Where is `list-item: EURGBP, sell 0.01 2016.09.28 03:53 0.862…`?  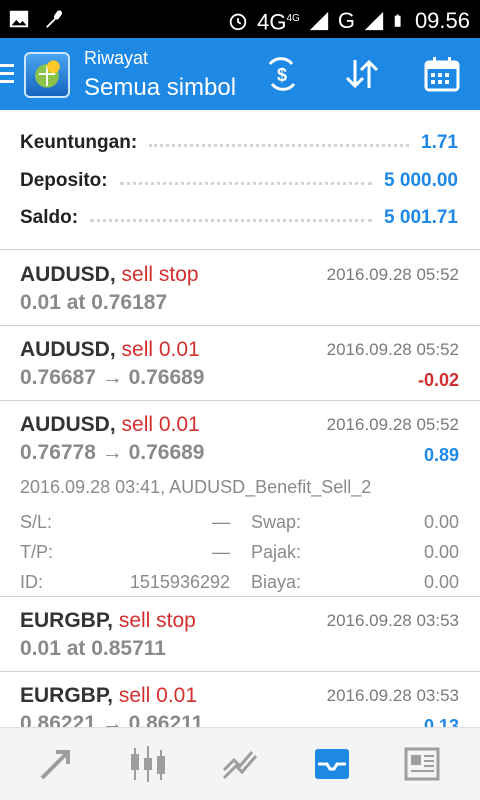 list-item: EURGBP, sell 0.01 2016.09.28 03:53 0.862… is located at coordinates (240, 699).